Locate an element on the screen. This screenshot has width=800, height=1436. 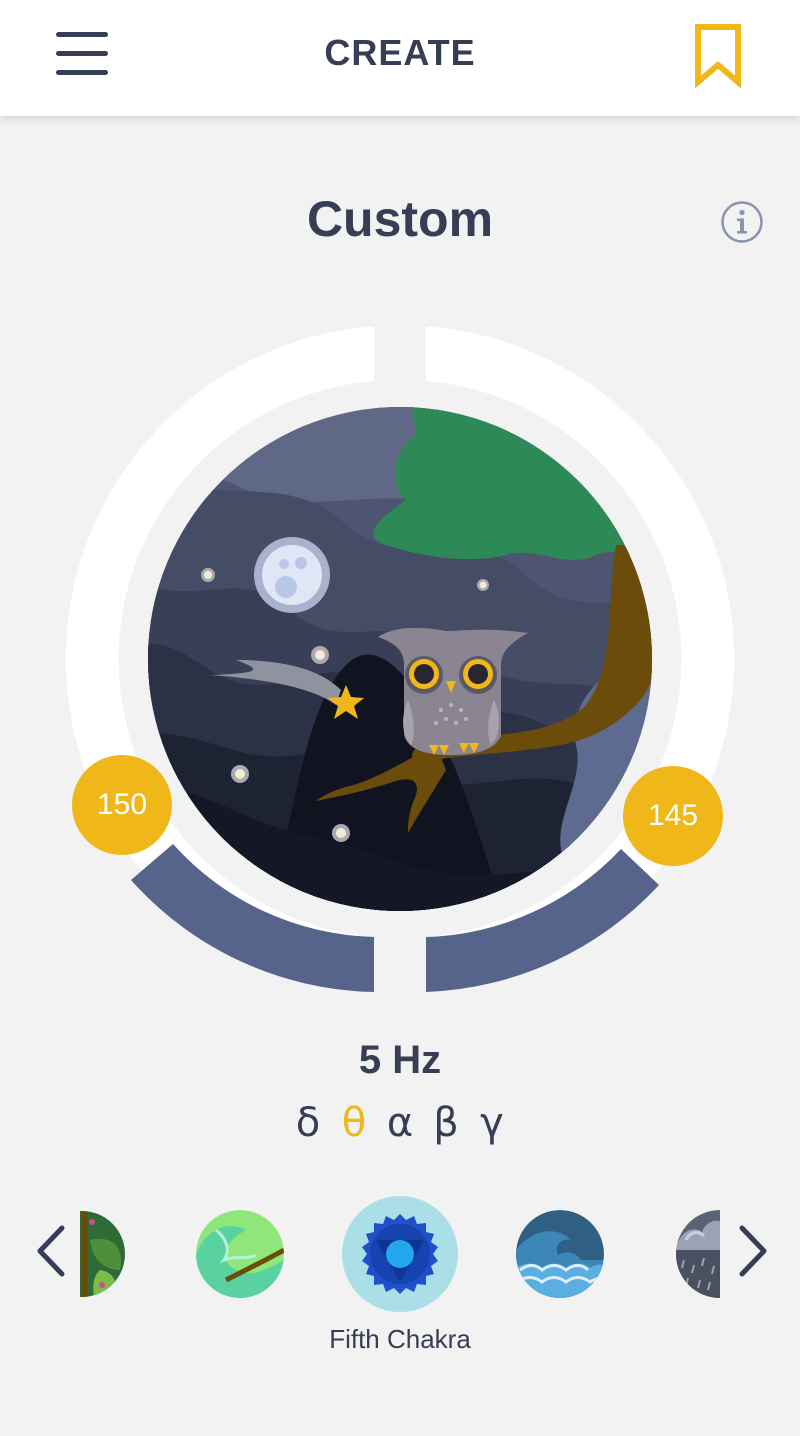
chevron-left-icon is located at coordinates (52, 1251).